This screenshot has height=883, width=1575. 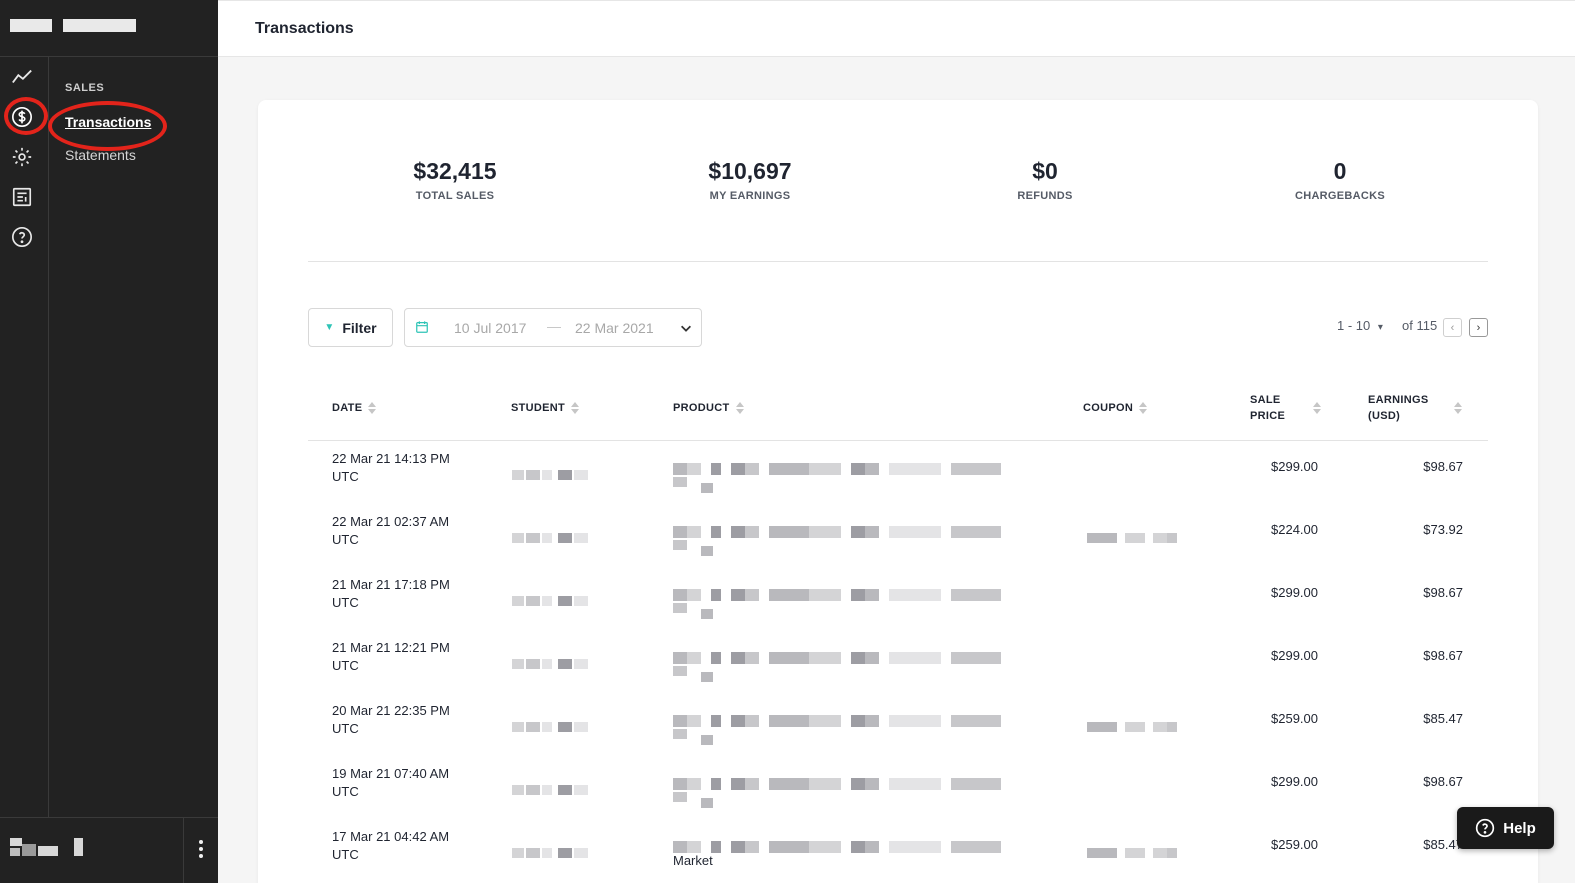 I want to click on column-header-earnings: EARNINGS (USD), so click(x=1415, y=408).